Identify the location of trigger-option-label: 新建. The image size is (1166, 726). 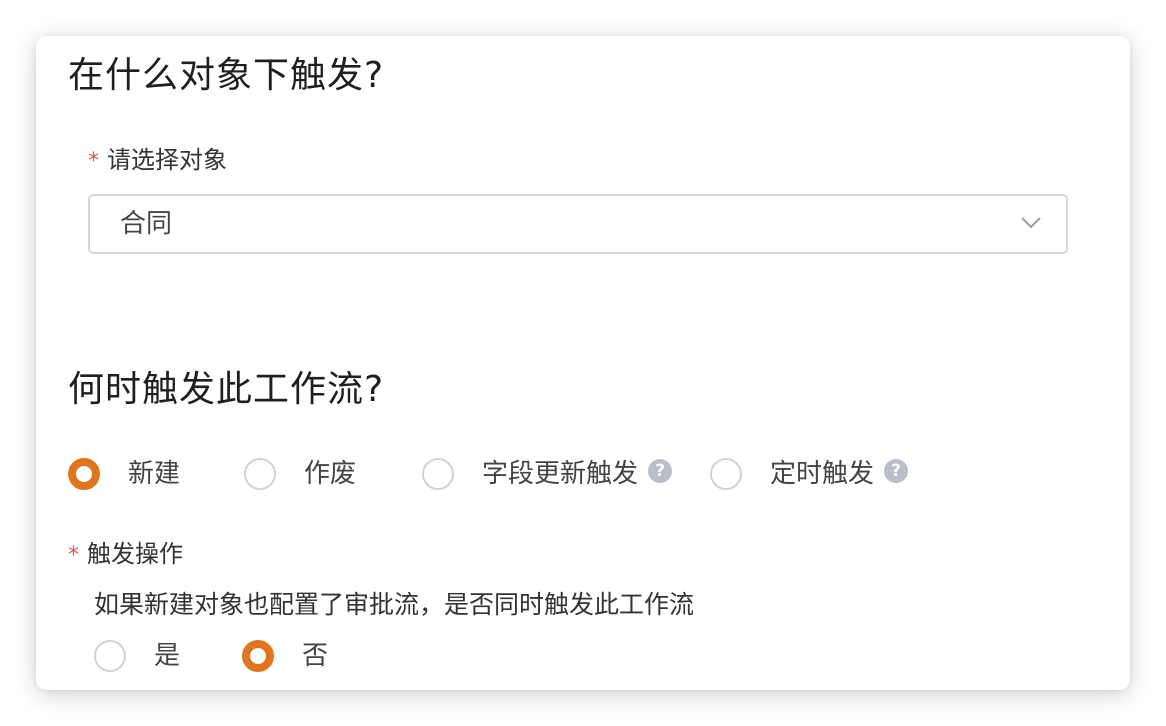
(154, 474).